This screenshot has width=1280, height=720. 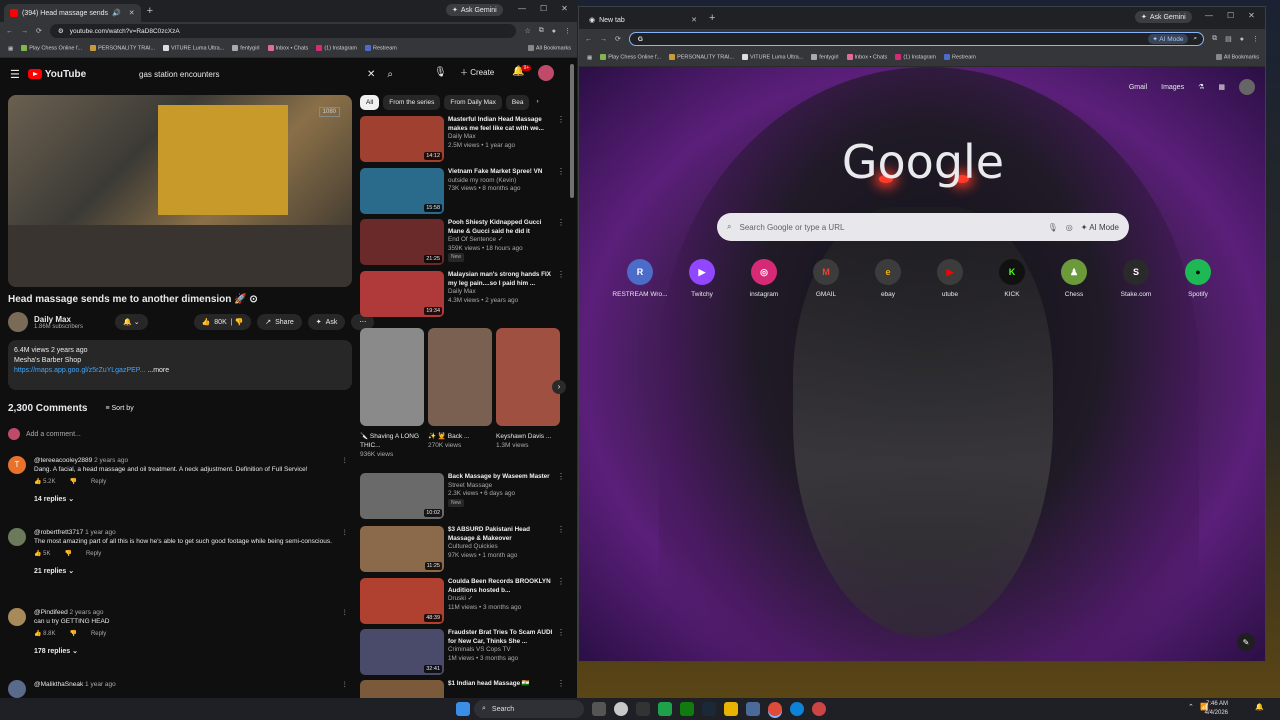 I want to click on comment-menu-icon: ⋮, so click(x=345, y=460).